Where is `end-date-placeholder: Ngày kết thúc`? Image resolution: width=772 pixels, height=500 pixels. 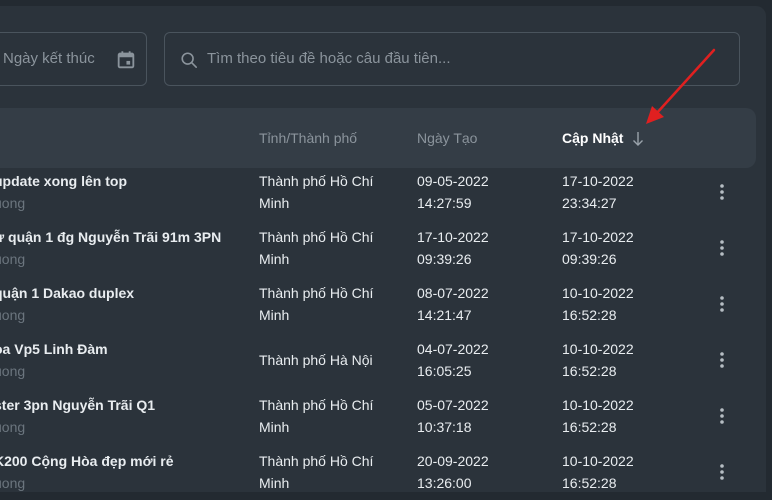 end-date-placeholder: Ngày kết thúc is located at coordinates (49, 58).